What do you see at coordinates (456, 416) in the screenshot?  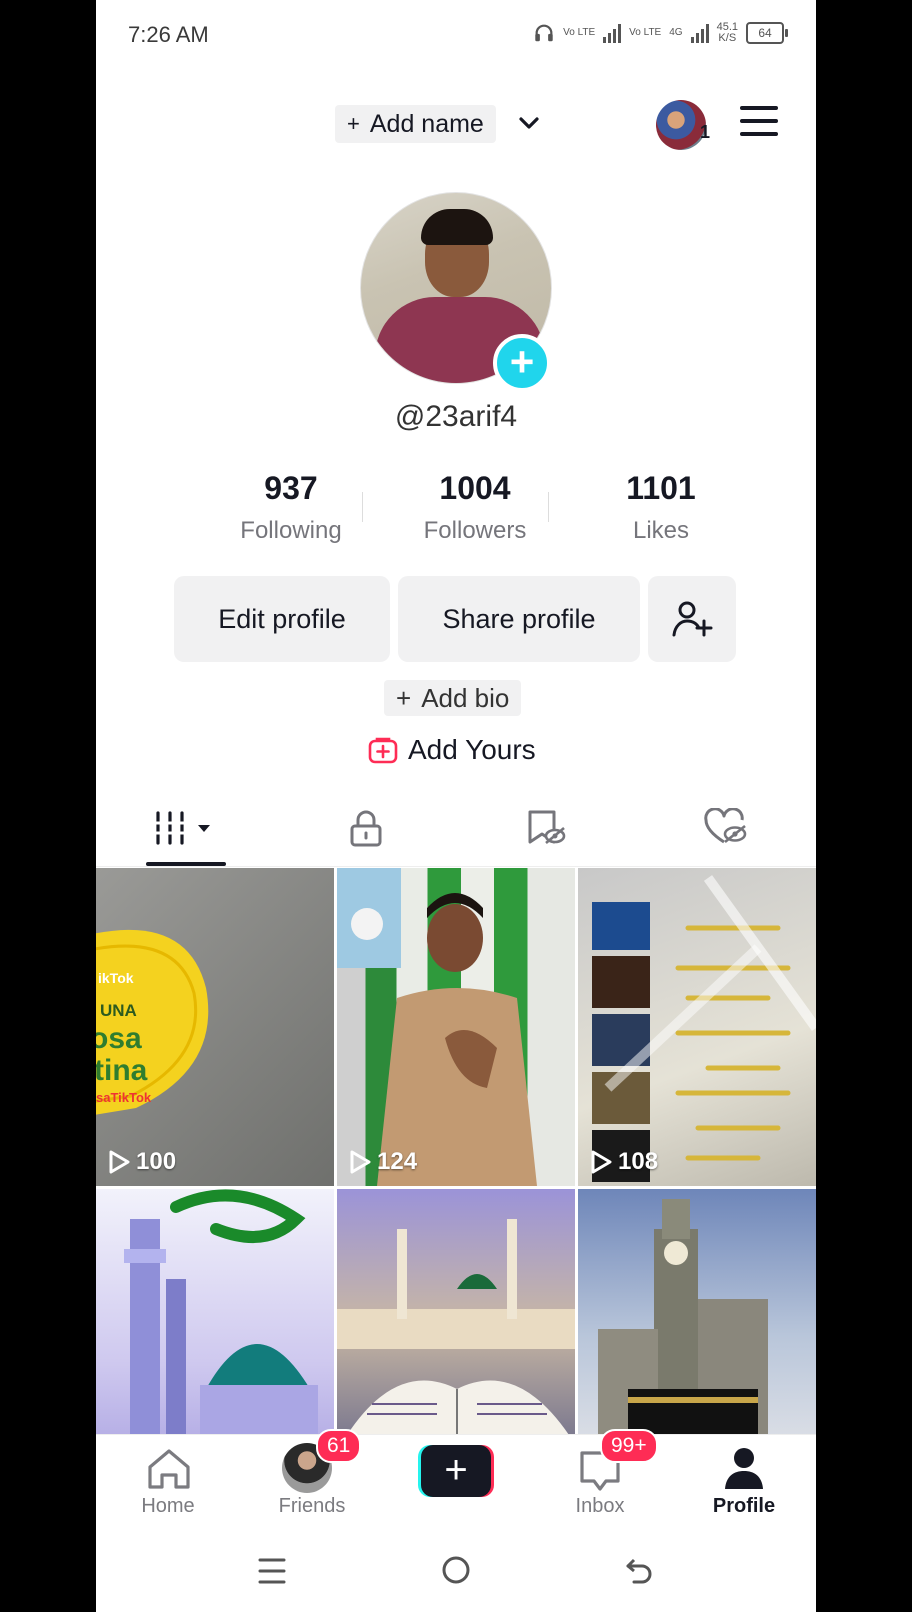 I see `username: @23arif4` at bounding box center [456, 416].